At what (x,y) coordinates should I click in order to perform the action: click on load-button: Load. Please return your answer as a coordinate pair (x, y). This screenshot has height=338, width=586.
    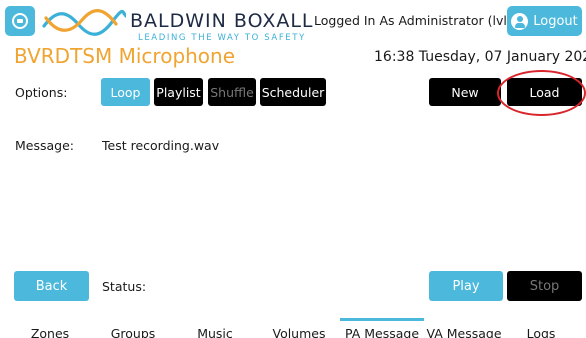
    Looking at the image, I should click on (544, 92).